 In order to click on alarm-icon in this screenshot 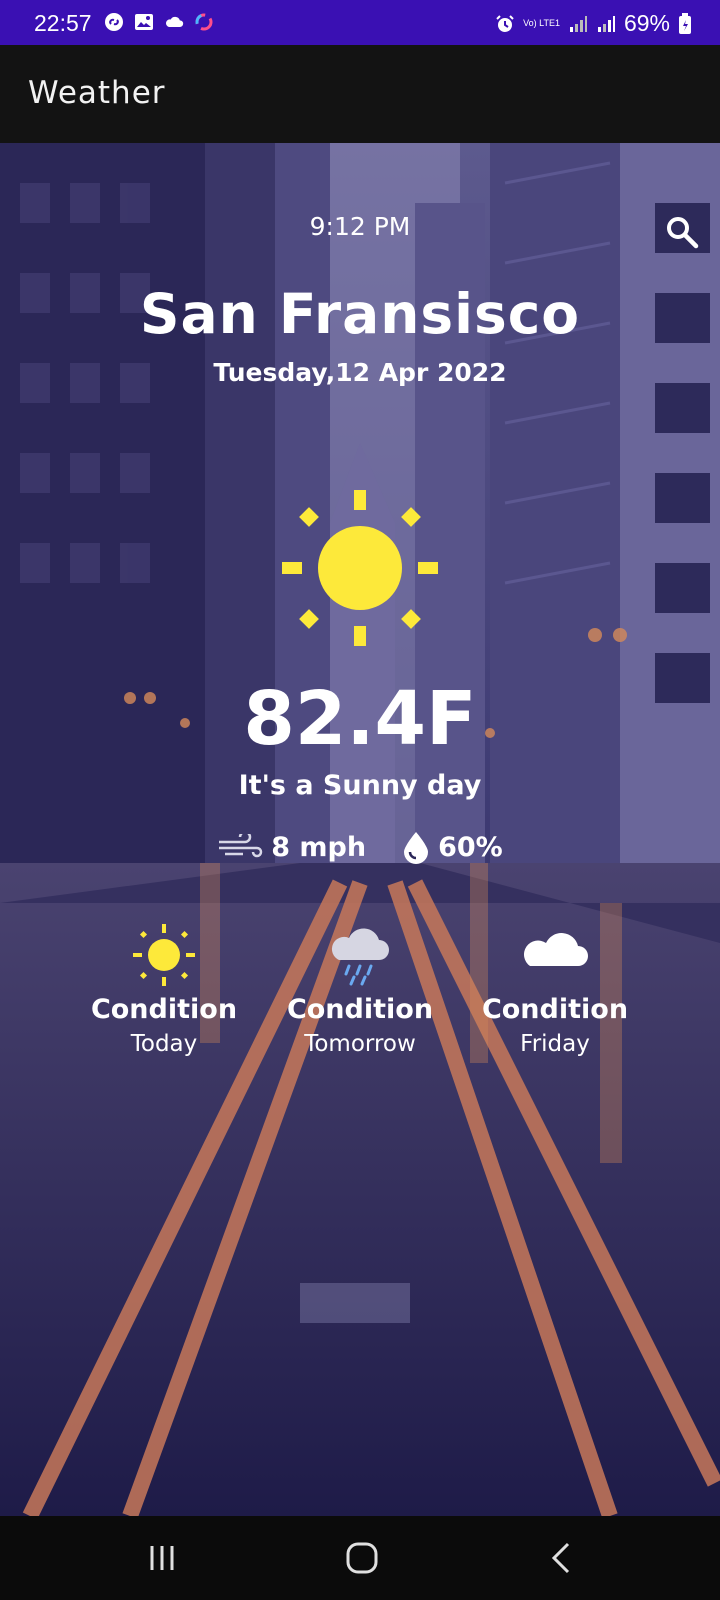, I will do `click(505, 23)`.